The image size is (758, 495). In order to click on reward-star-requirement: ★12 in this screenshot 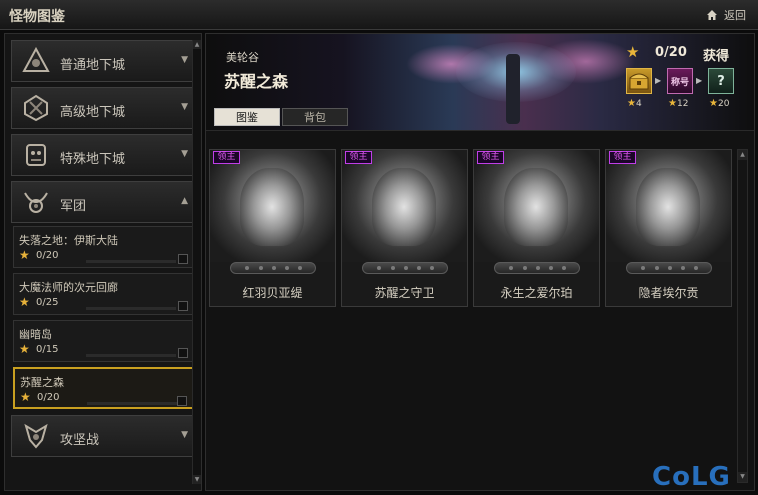, I will do `click(678, 103)`.